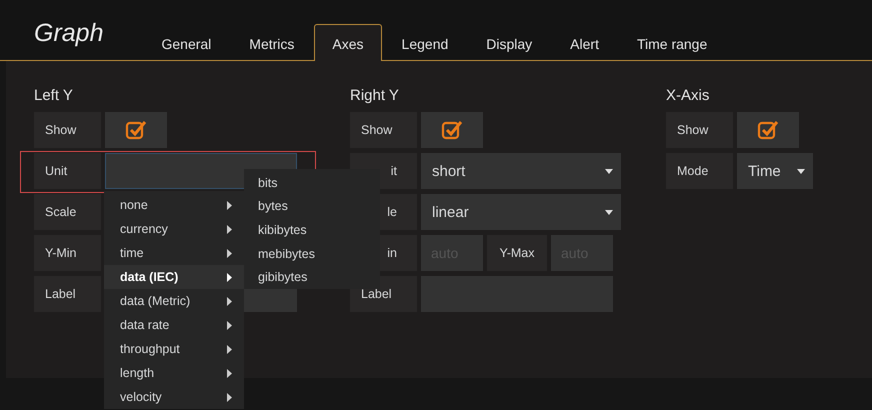  I want to click on field-label: Unit, so click(67, 171).